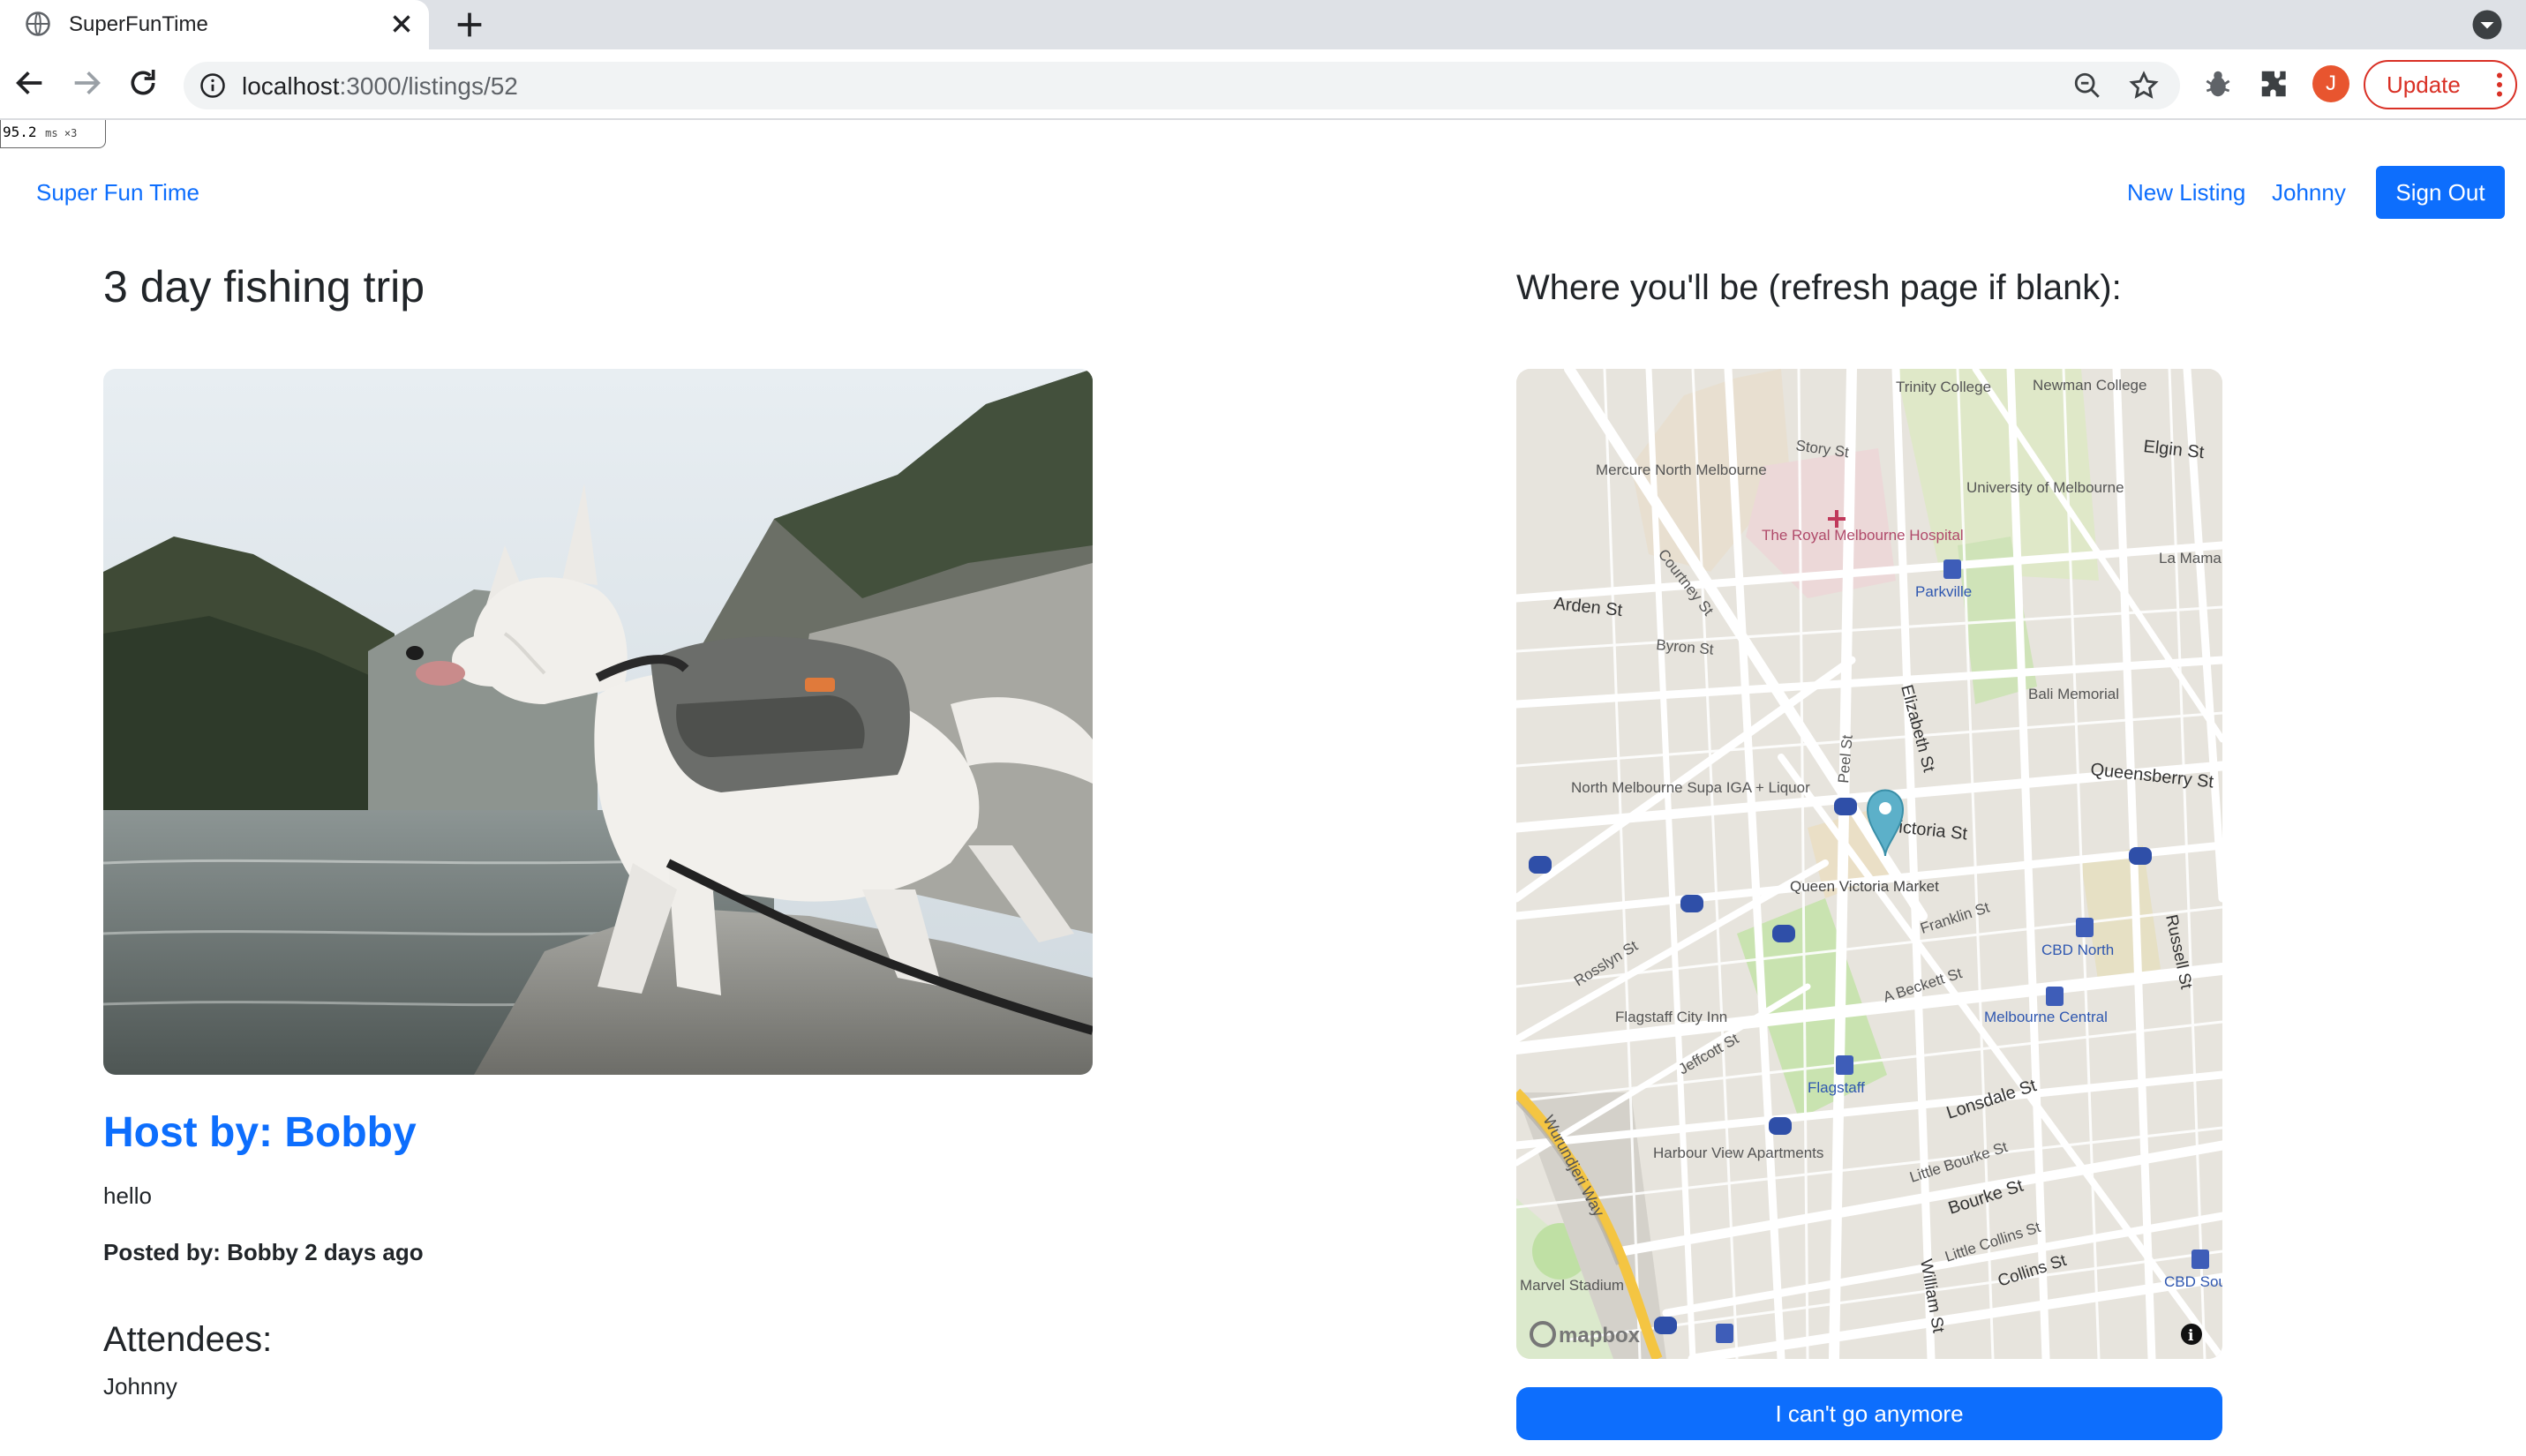 This screenshot has width=2526, height=1456. Describe the element at coordinates (1738, 1153) in the screenshot. I see `map-label: Harbour View Apartments` at that location.